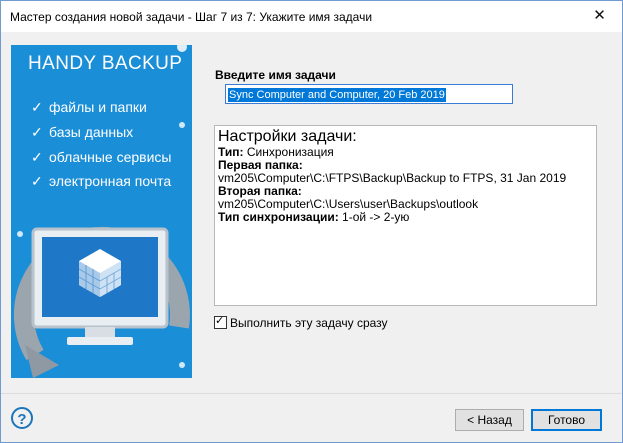 Image resolution: width=623 pixels, height=443 pixels. What do you see at coordinates (105, 63) in the screenshot?
I see `brand-logo: HANDY BACKUP` at bounding box center [105, 63].